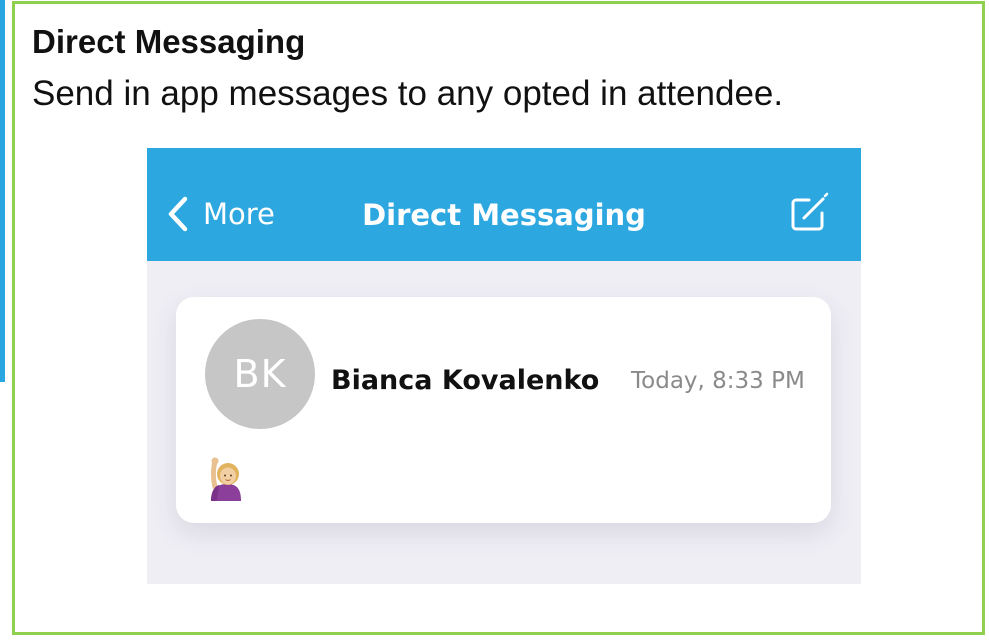 Image resolution: width=989 pixels, height=641 pixels. I want to click on message-timestamp: Today, 8:33 PM, so click(718, 381).